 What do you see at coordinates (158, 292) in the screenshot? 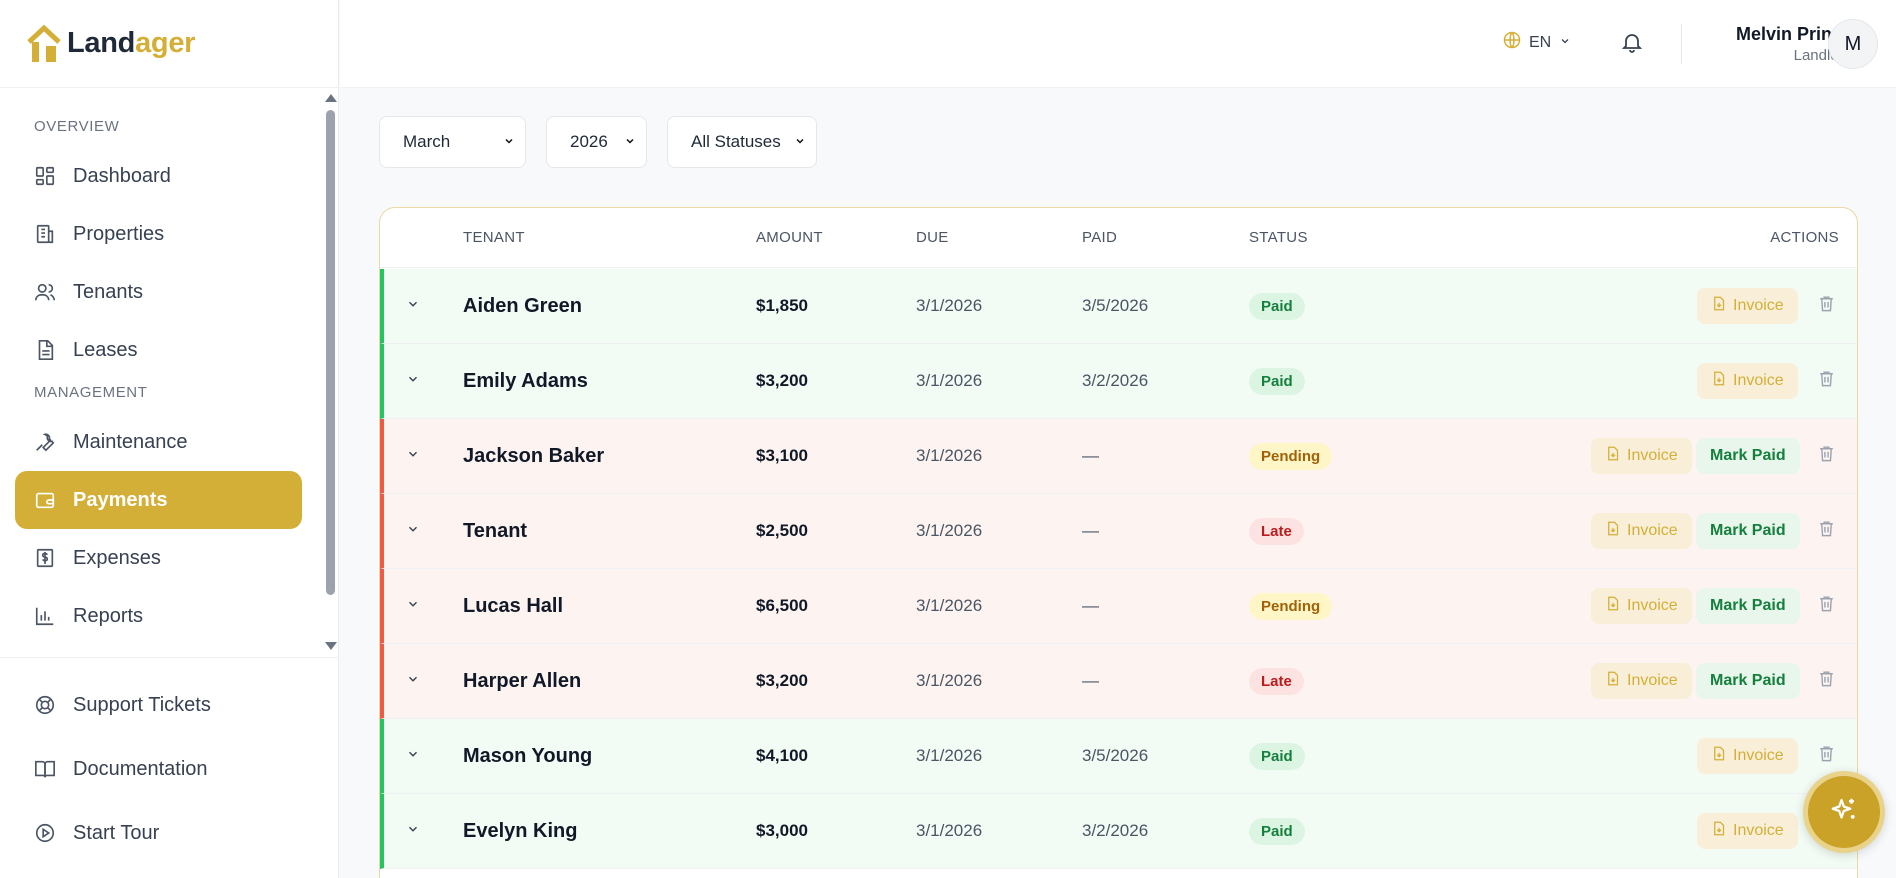
I see `sidebar-item-tenants: Tenants` at bounding box center [158, 292].